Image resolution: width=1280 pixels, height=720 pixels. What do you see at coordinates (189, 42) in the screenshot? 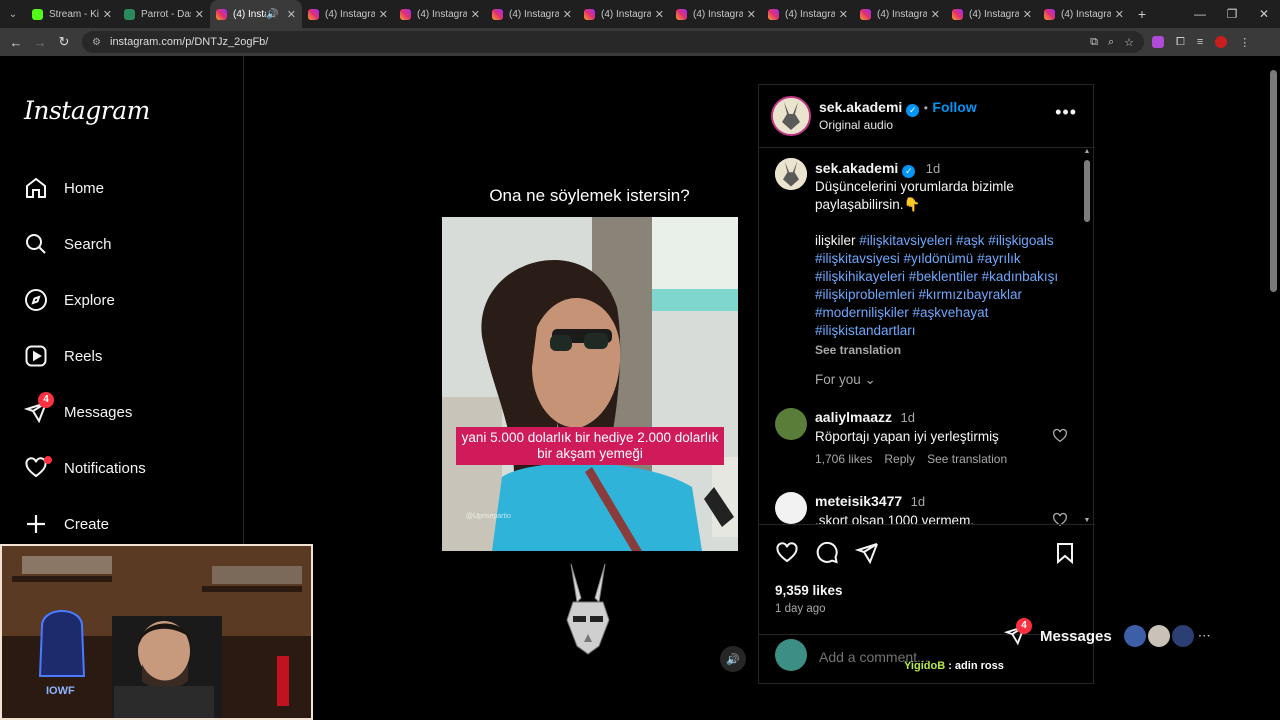
I see `url-text: instagram.com/p/DNTJz_2ogFb/` at bounding box center [189, 42].